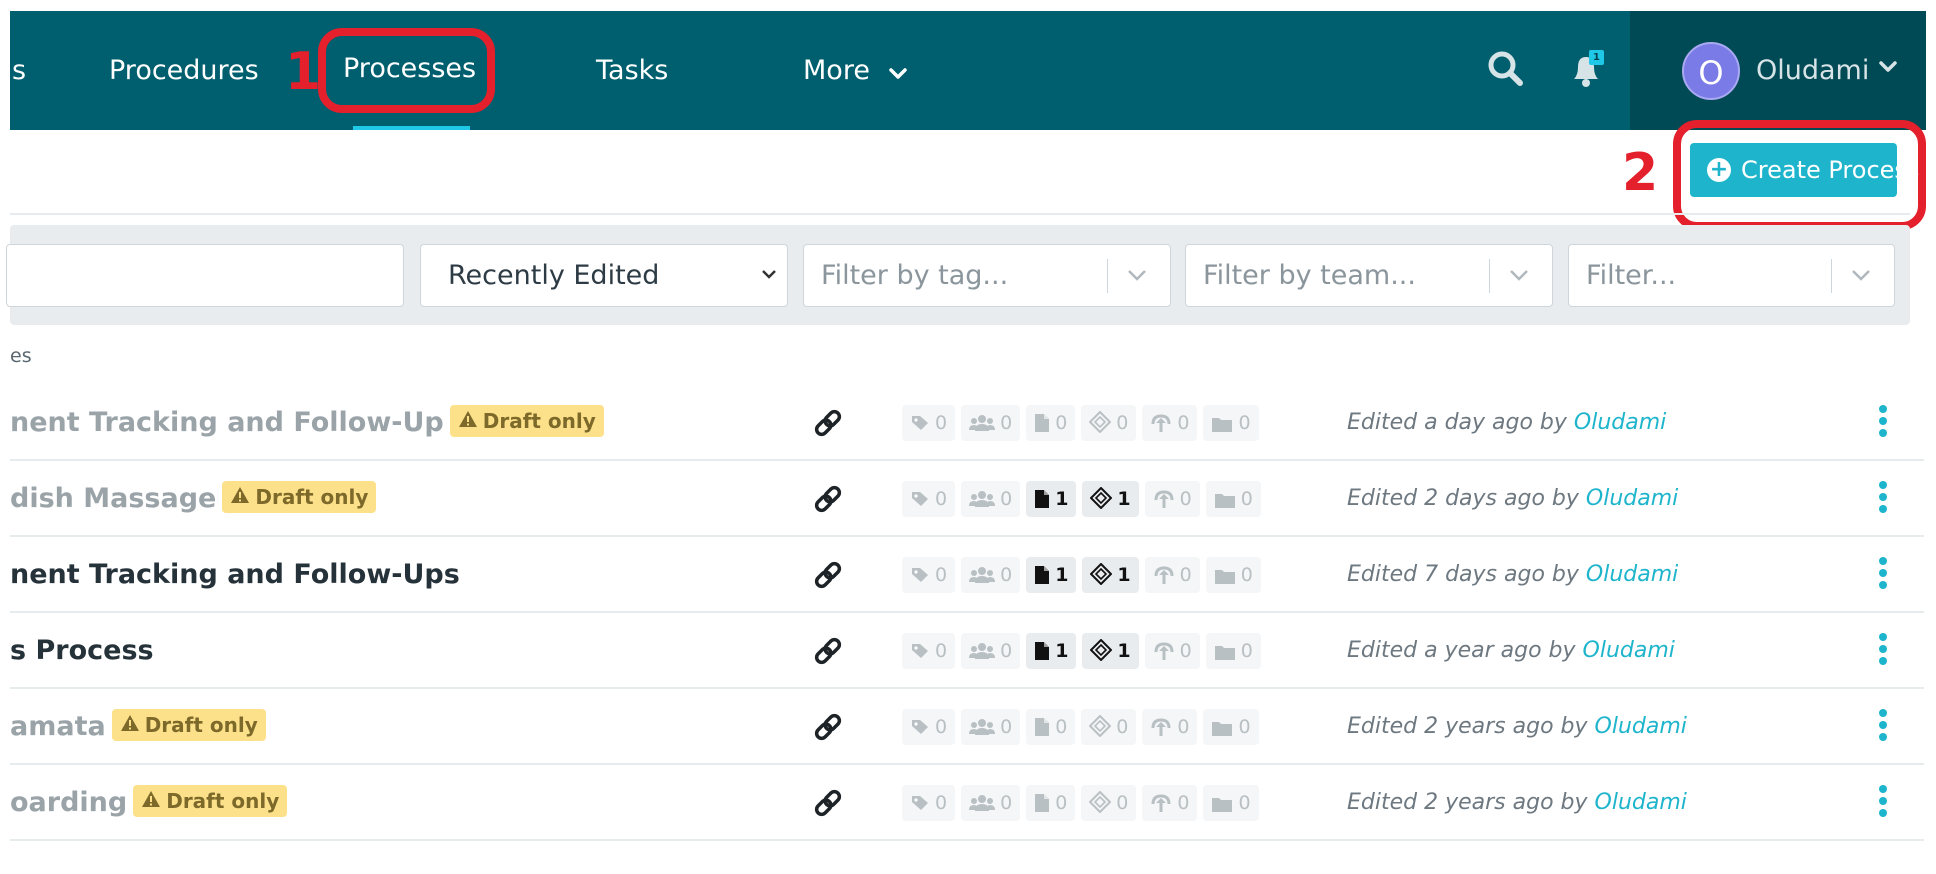 The height and width of the screenshot is (874, 1936). I want to click on nav-item-more: More, so click(855, 70).